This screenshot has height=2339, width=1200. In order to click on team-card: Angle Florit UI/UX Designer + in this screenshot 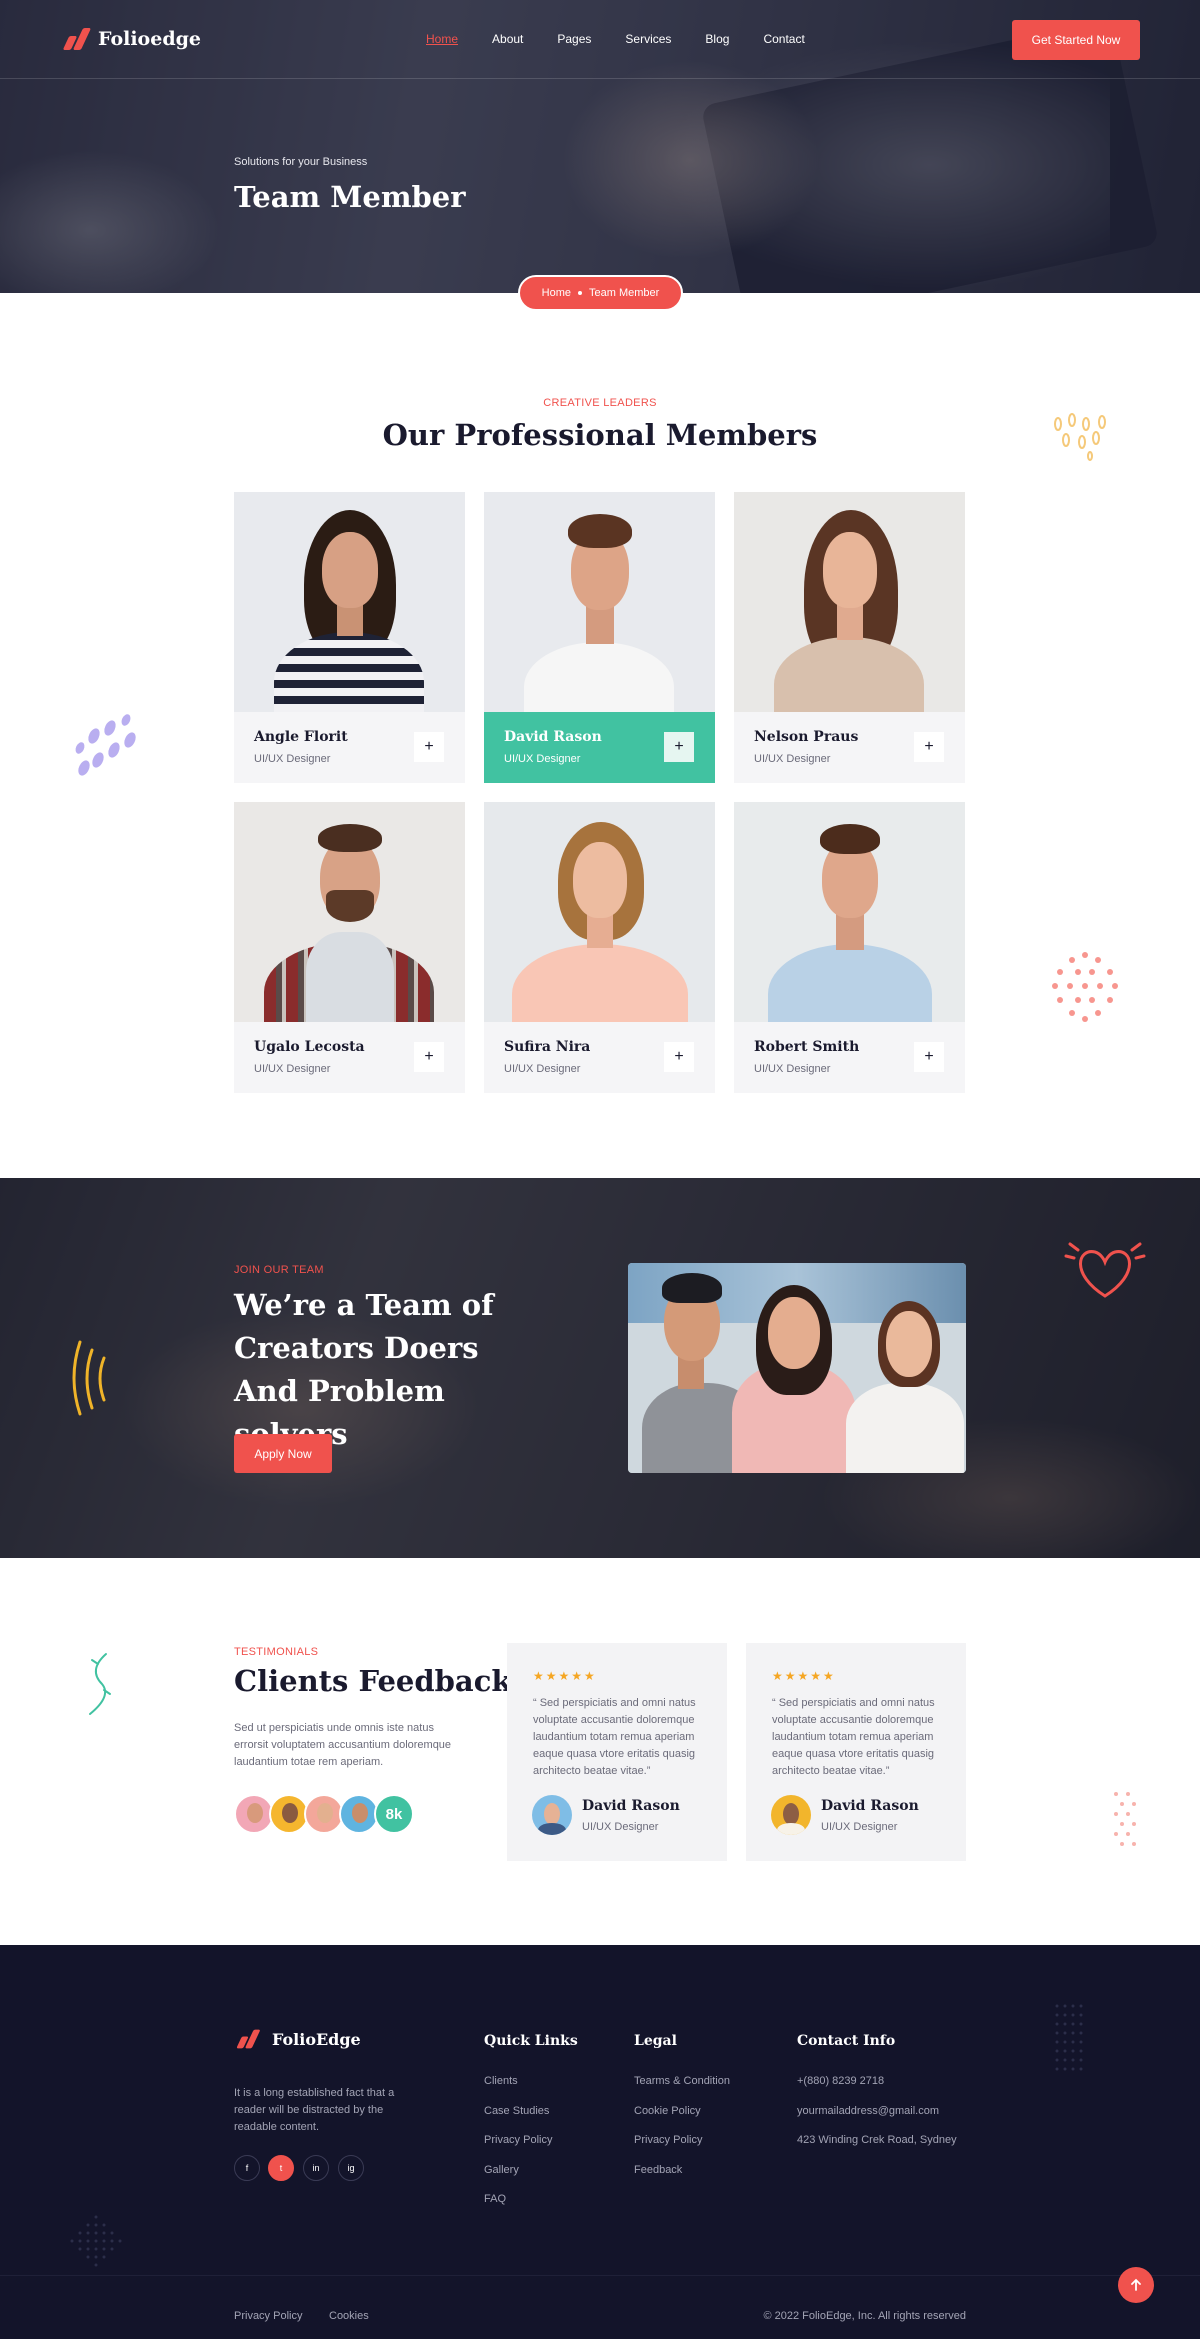, I will do `click(349, 637)`.